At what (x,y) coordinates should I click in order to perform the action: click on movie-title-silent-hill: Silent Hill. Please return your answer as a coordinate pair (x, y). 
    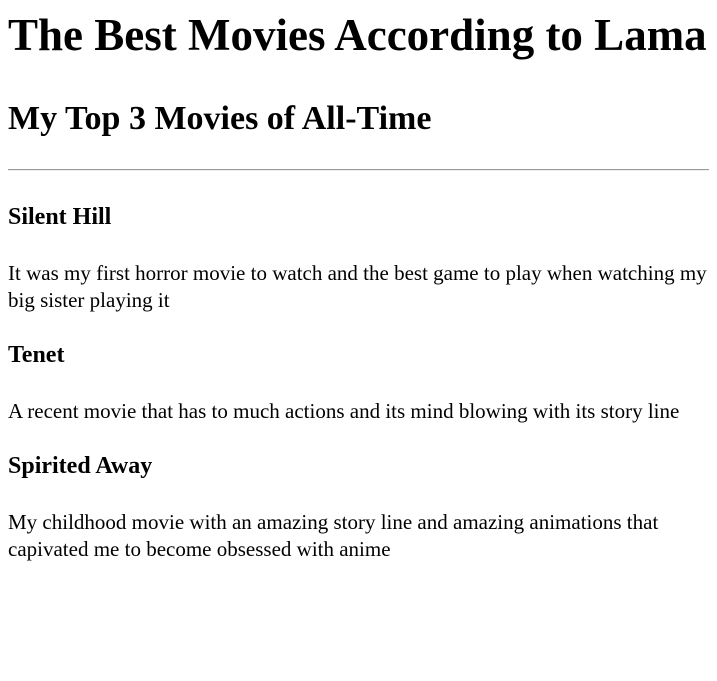
    Looking at the image, I should click on (60, 217).